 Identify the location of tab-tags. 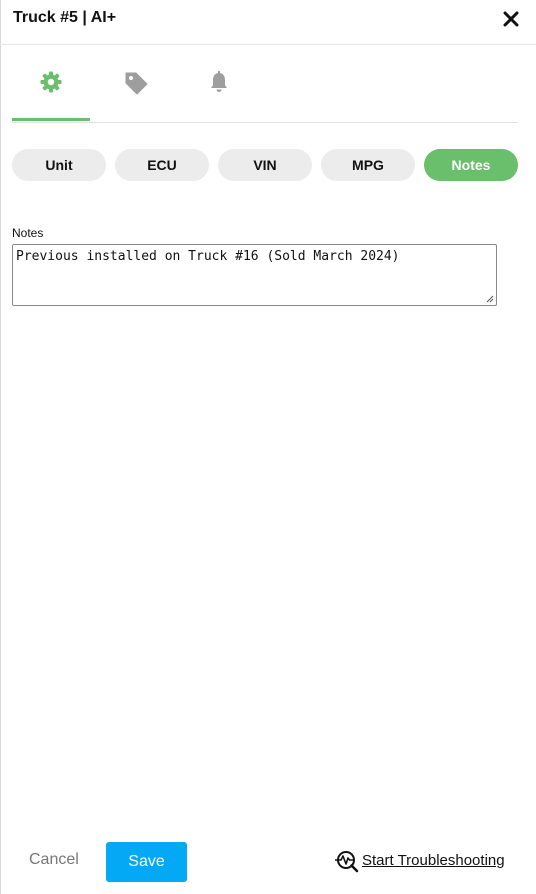
(135, 91).